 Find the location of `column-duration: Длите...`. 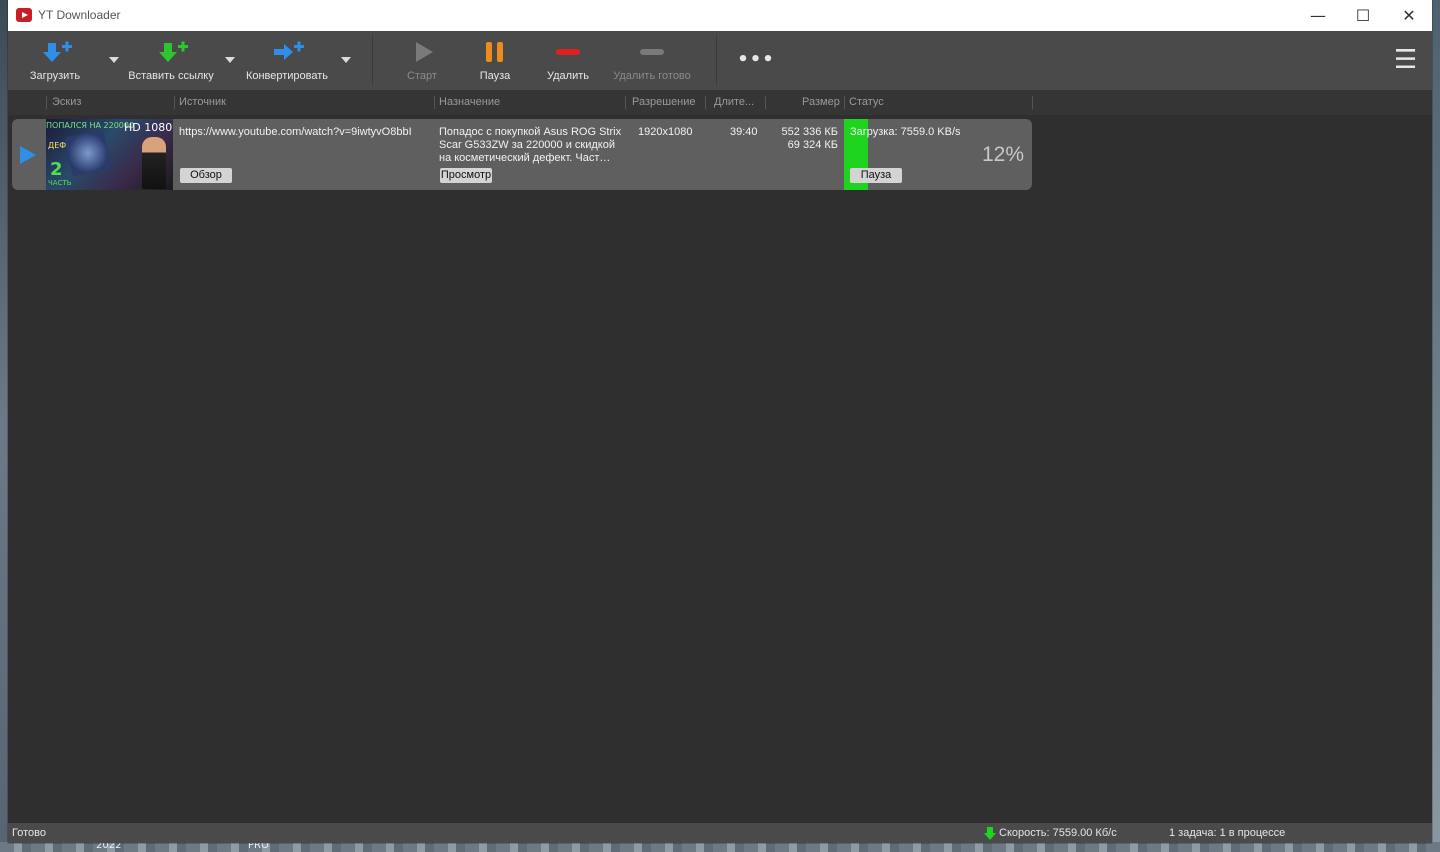

column-duration: Длите... is located at coordinates (734, 102).